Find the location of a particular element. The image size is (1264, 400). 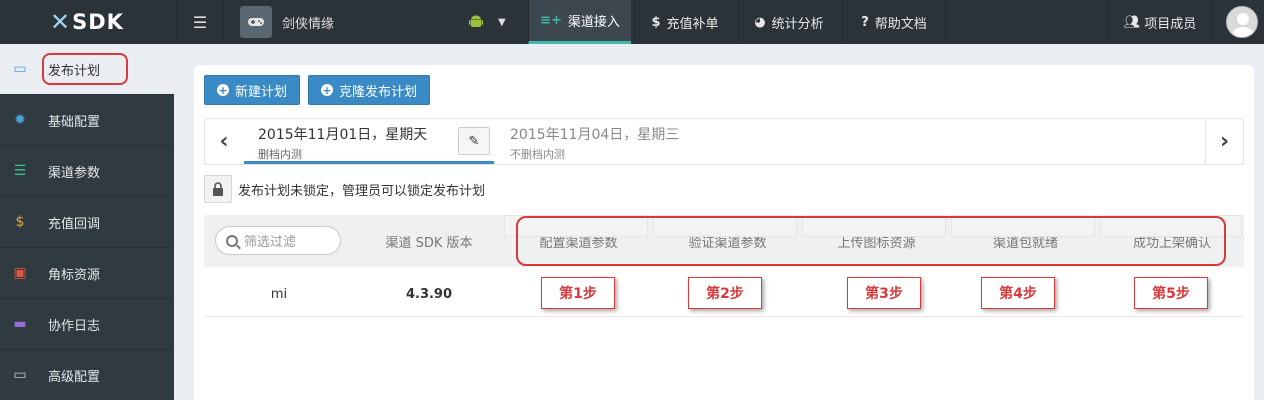

lock-status: 发布计划未锁定，管理员可以锁定发布计划 is located at coordinates (344, 189).